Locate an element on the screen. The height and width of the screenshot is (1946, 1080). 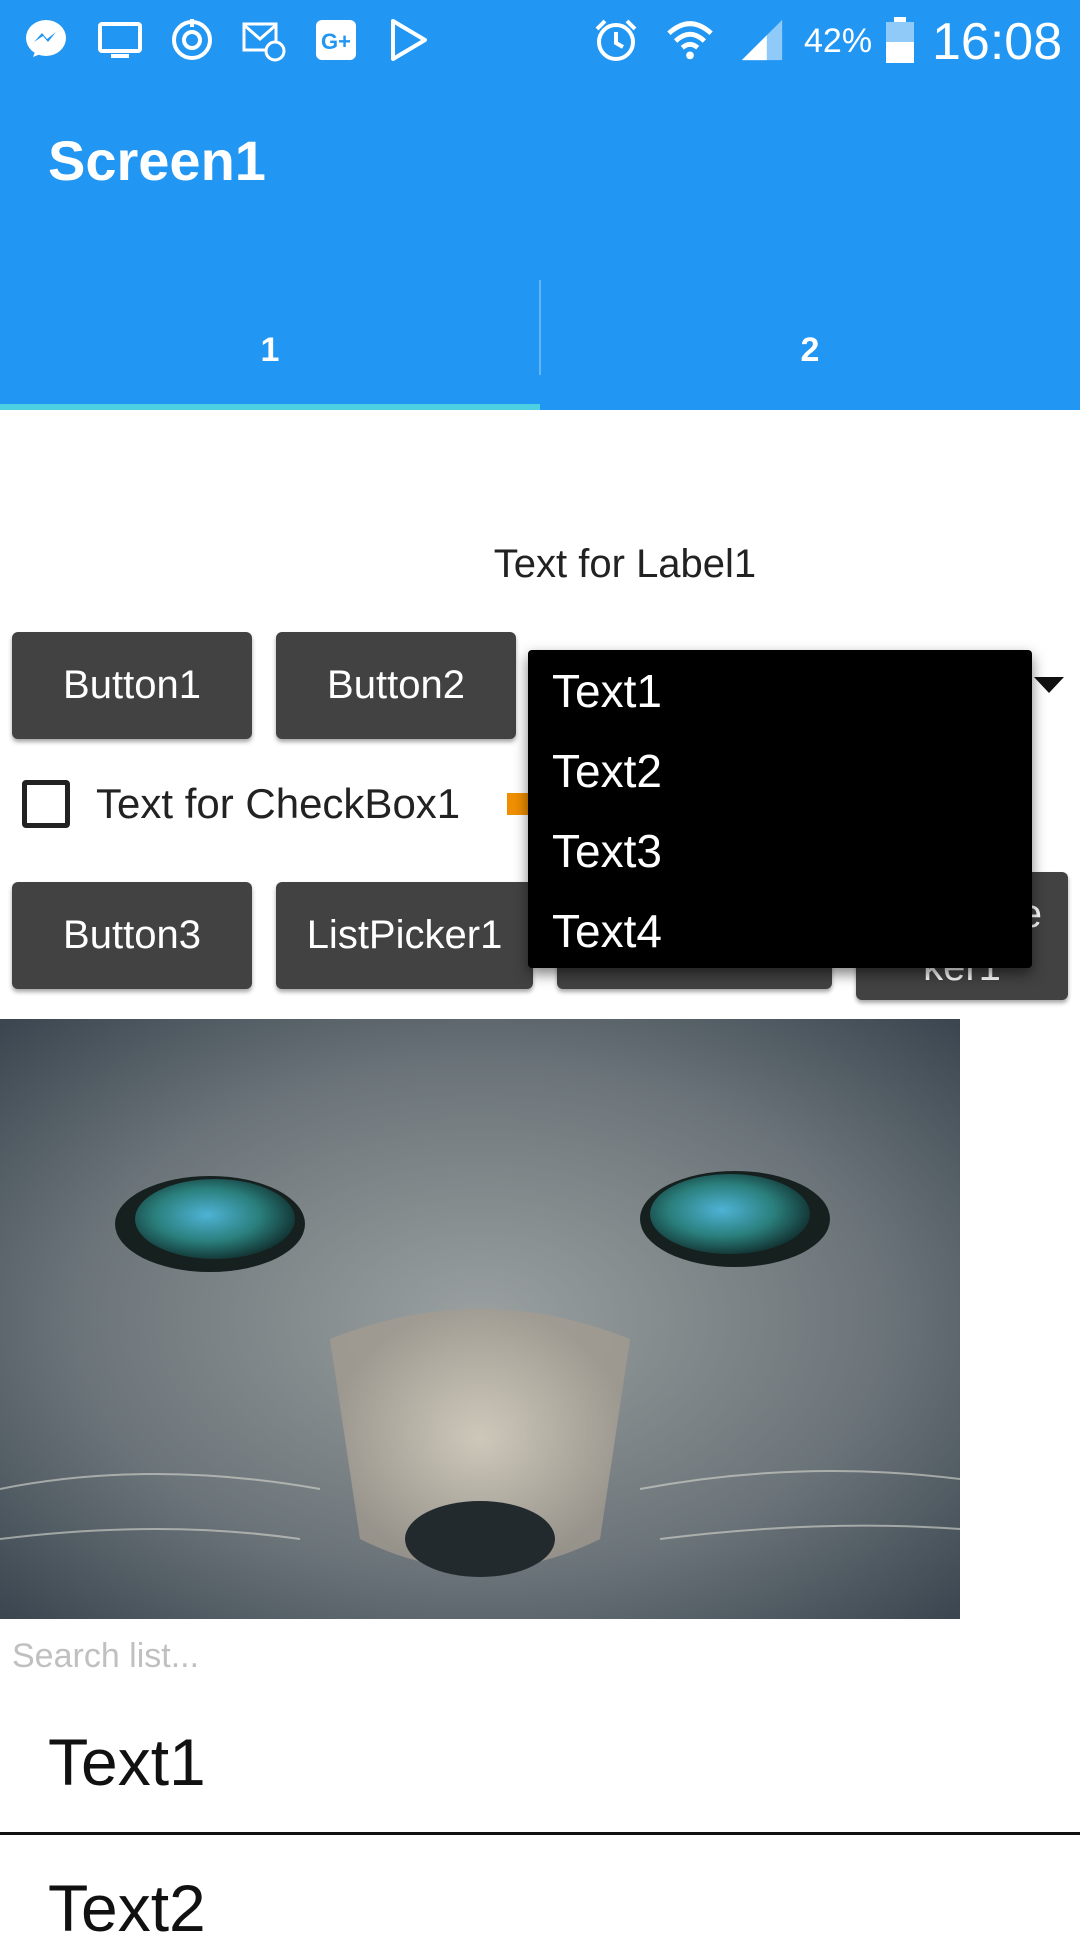
play-store-icon is located at coordinates (408, 40).